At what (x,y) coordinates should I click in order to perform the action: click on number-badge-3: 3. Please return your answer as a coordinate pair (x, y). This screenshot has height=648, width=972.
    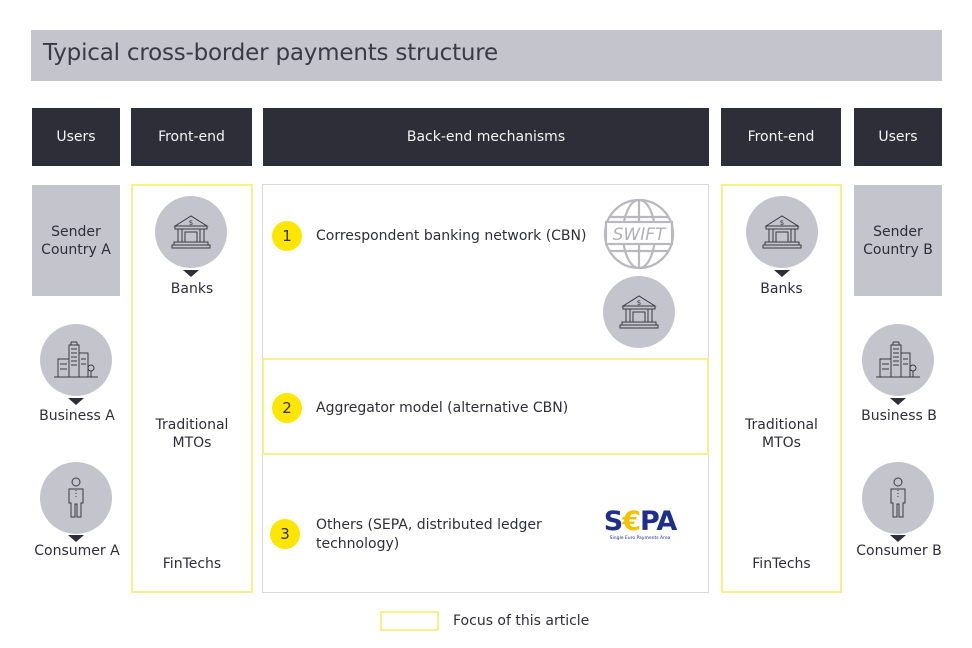
    Looking at the image, I should click on (285, 534).